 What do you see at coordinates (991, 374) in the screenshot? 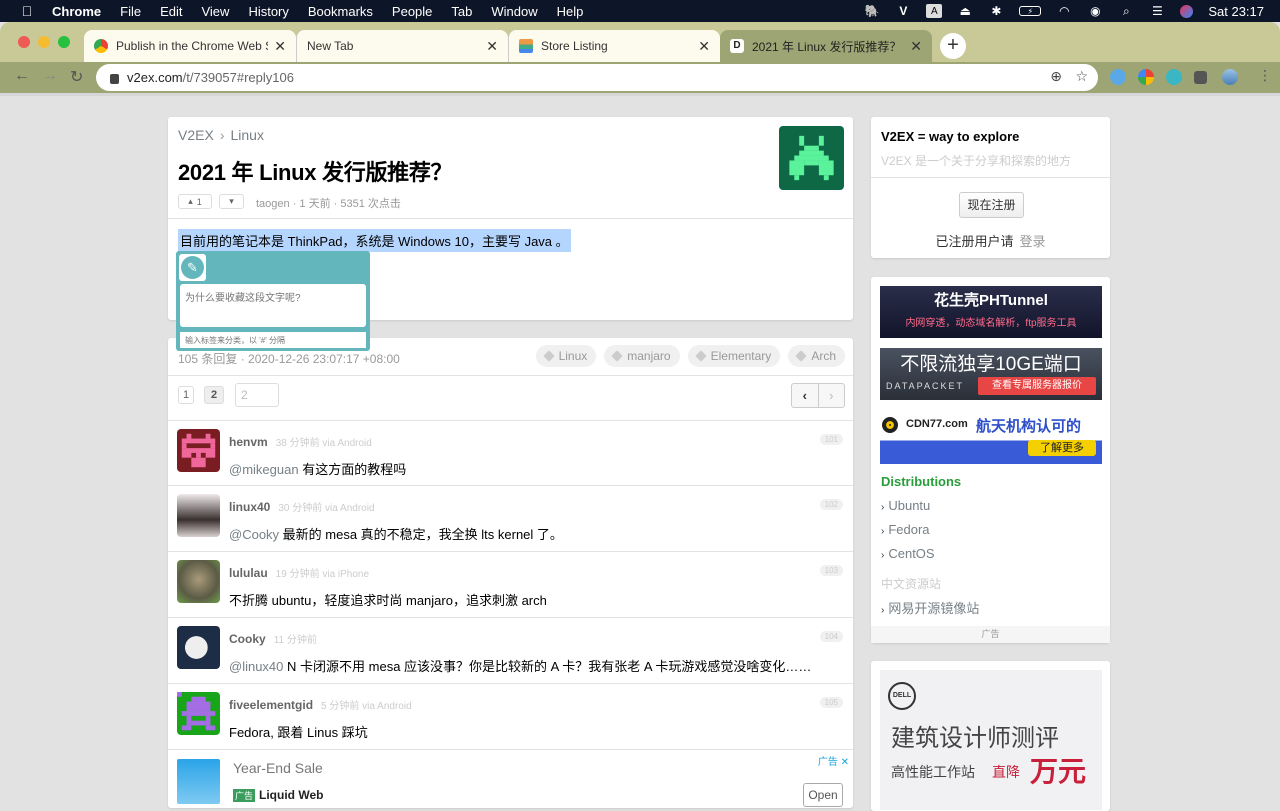
I see `ad-banner-datapacket: 不限流独享10GE端口 DATAPACKET 查看专属服务器报价` at bounding box center [991, 374].